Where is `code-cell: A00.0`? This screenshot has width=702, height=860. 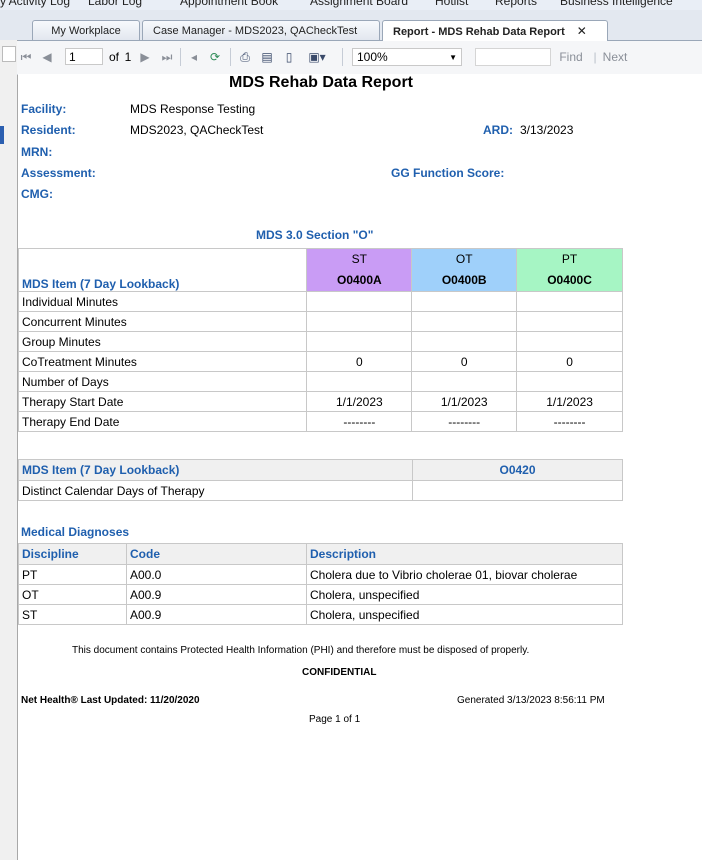 code-cell: A00.0 is located at coordinates (216, 574).